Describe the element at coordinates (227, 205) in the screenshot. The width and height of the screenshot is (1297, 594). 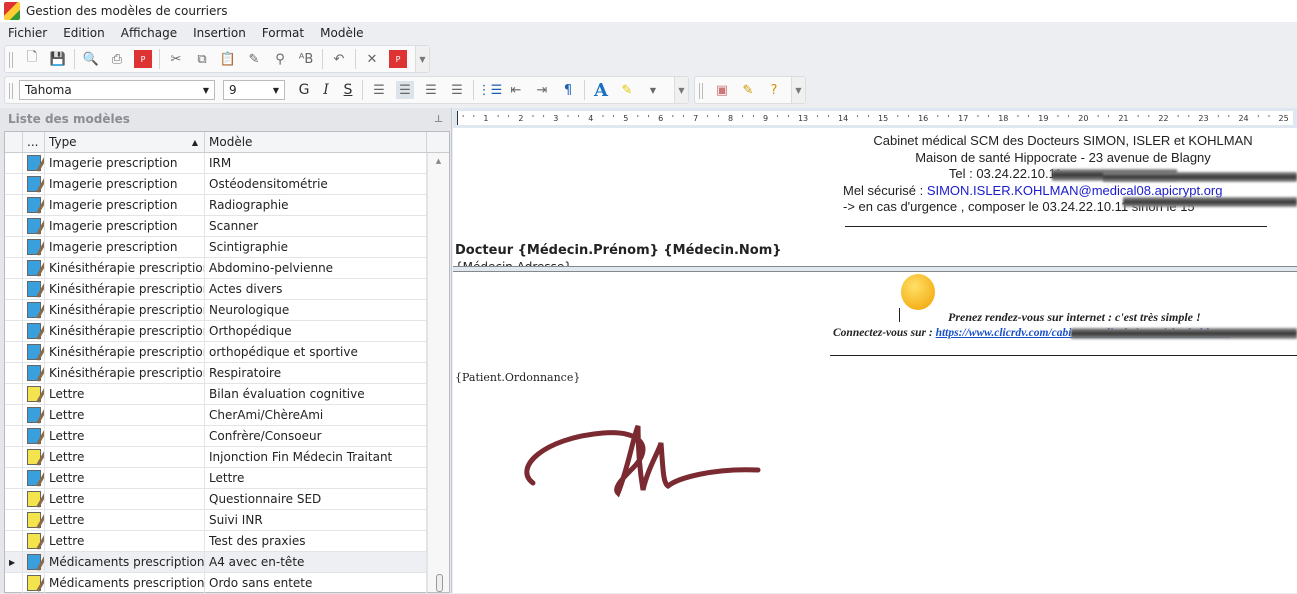
I see `table-row: Imagerie prescription Radiographie` at that location.